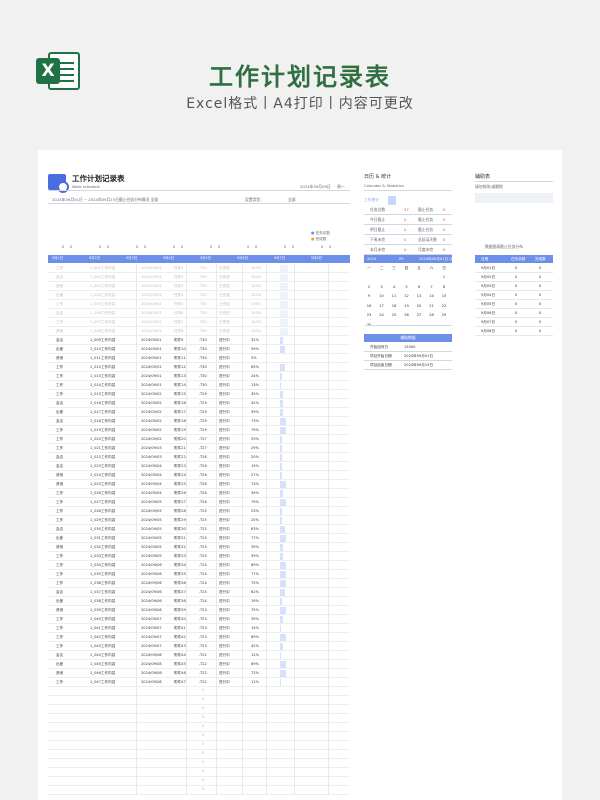 The height and width of the screenshot is (800, 600). I want to click on table-row: 工作 1_041工作内容 2024/09/07 附件41 -T23 进行中 15%, so click(199, 628).